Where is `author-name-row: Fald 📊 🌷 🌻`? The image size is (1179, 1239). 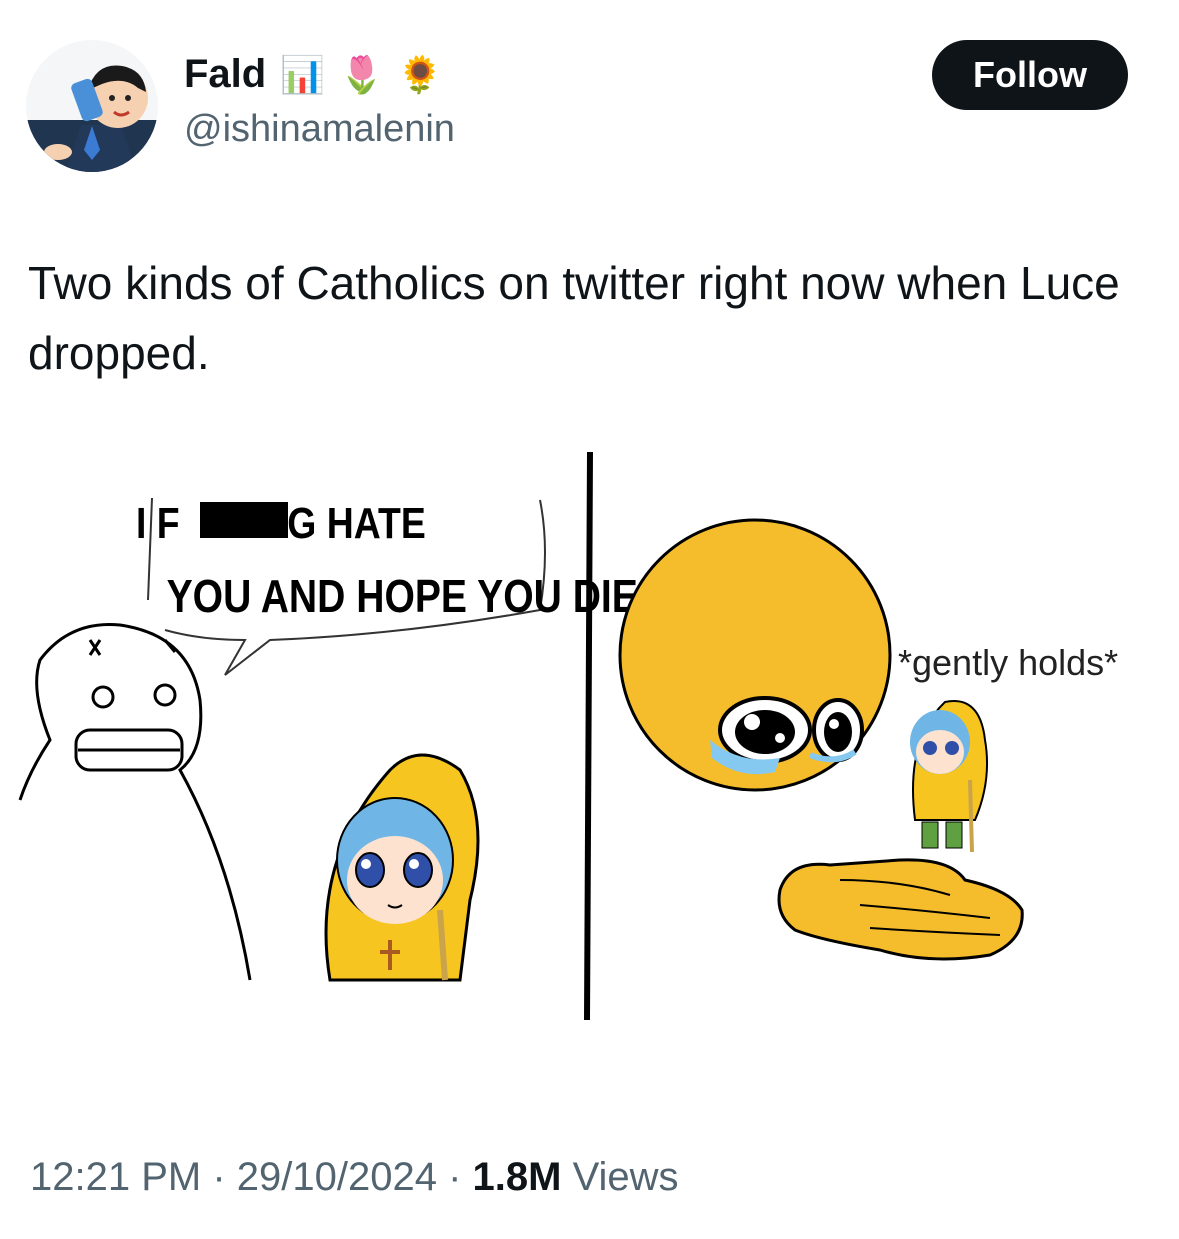 author-name-row: Fald 📊 🌷 🌻 is located at coordinates (313, 74).